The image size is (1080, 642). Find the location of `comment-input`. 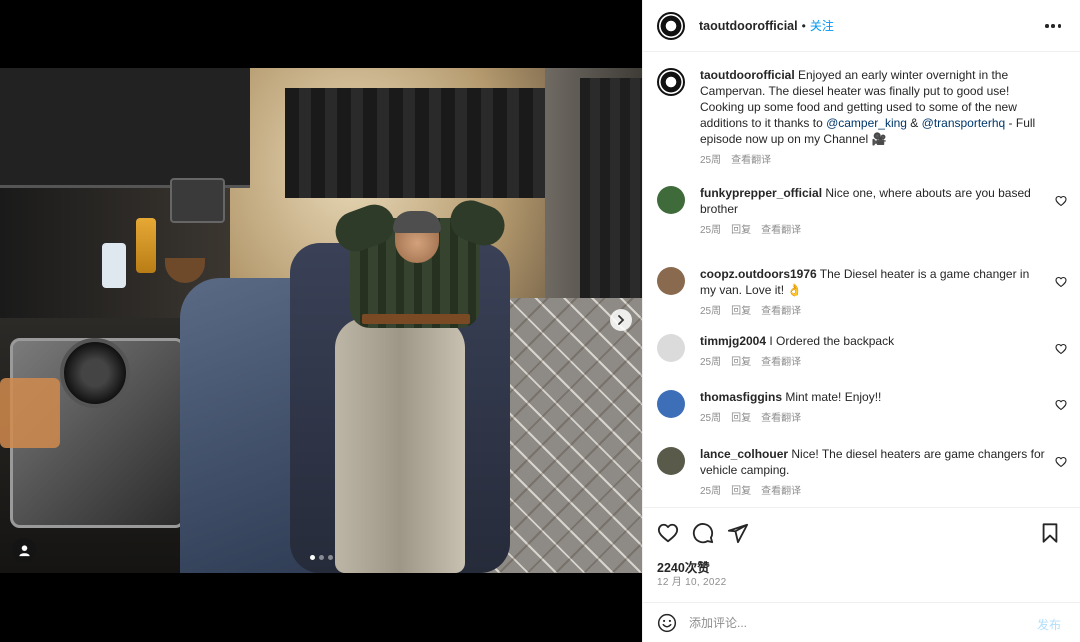

comment-input is located at coordinates (849, 623).